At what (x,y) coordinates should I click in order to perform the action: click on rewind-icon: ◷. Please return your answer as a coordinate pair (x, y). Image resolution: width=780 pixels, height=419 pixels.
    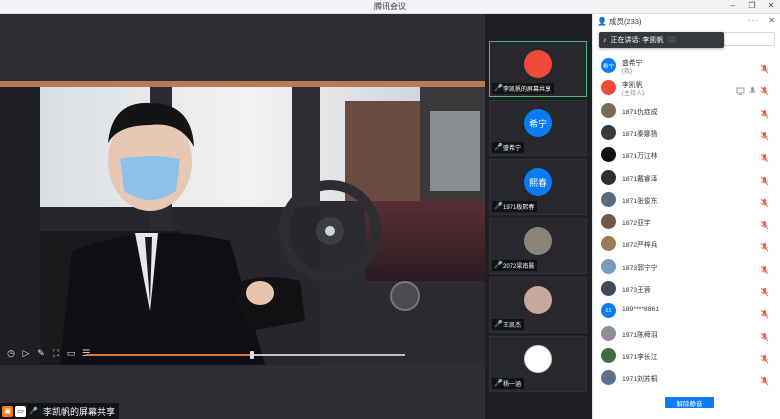
    Looking at the image, I should click on (11, 353).